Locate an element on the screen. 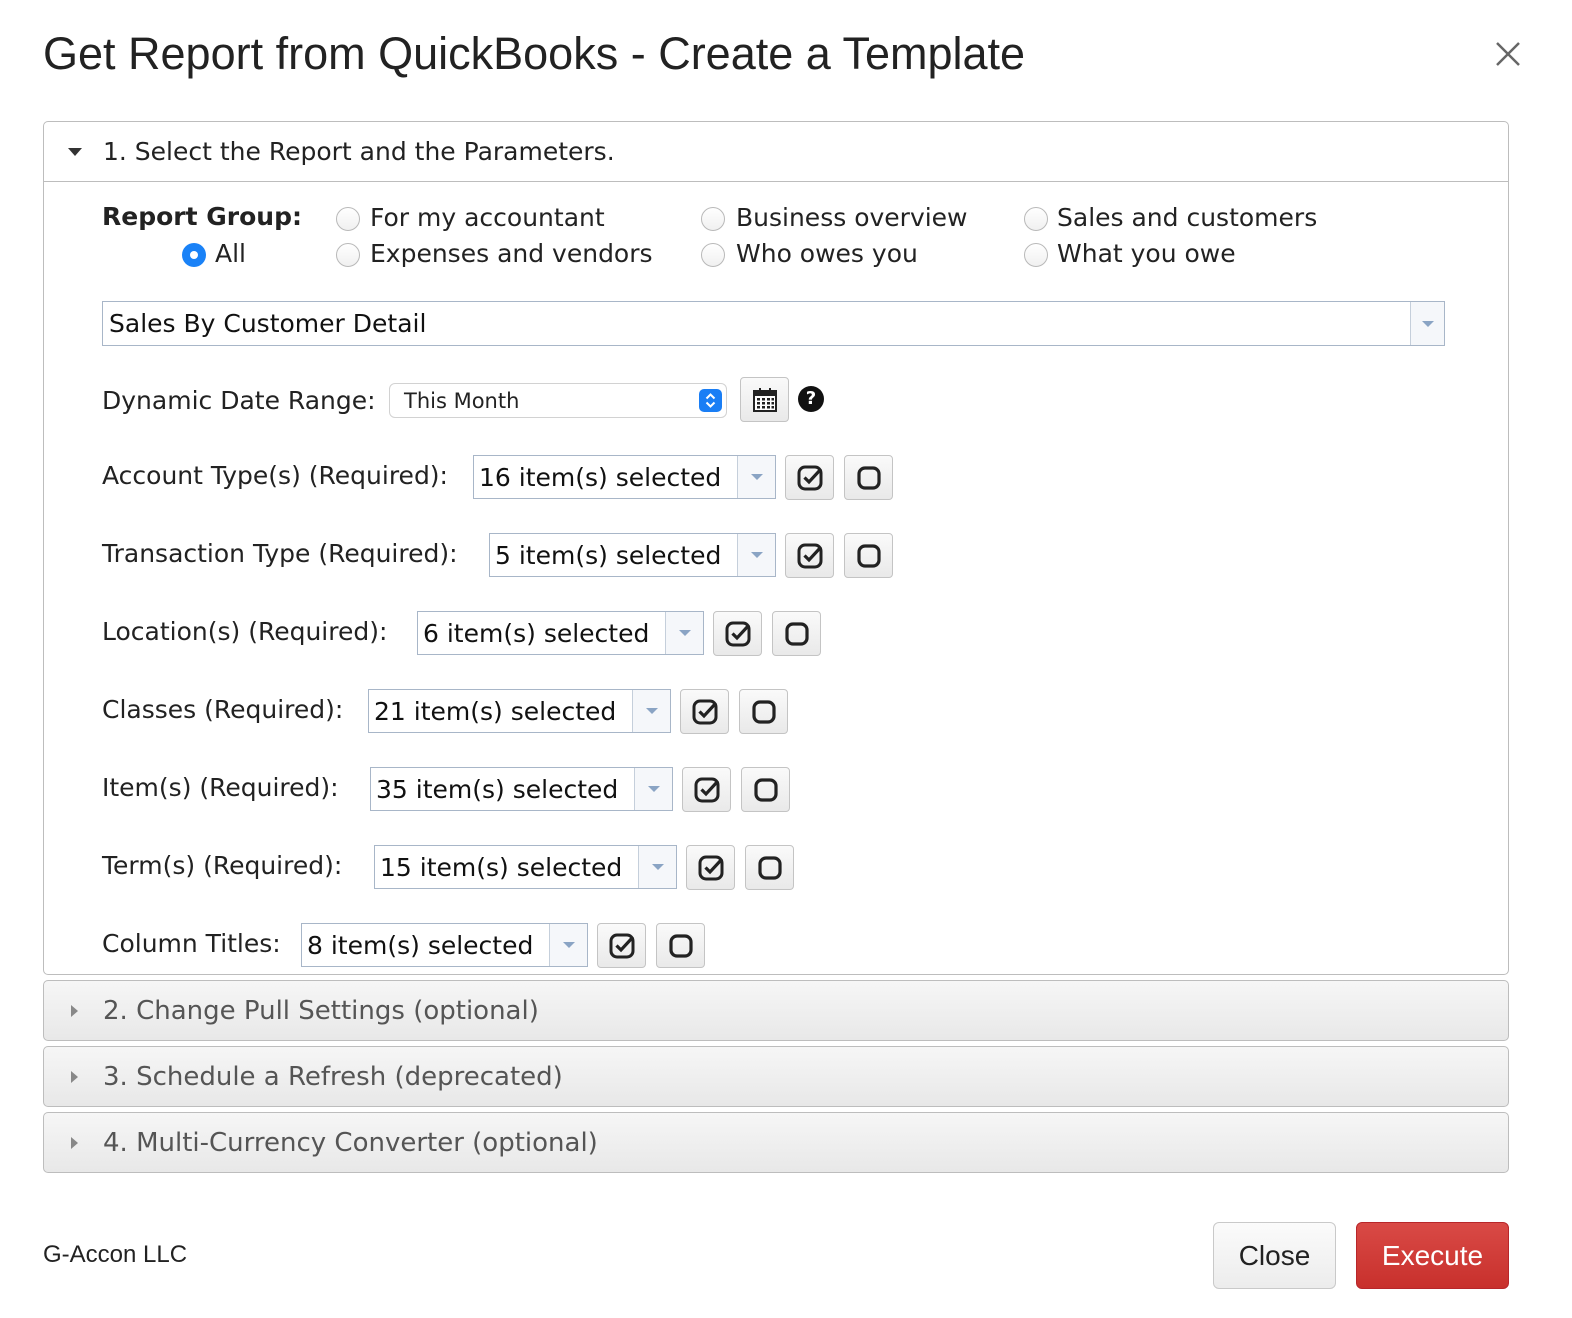  param-label-transaction-type: Transaction Type (Required): is located at coordinates (280, 553).